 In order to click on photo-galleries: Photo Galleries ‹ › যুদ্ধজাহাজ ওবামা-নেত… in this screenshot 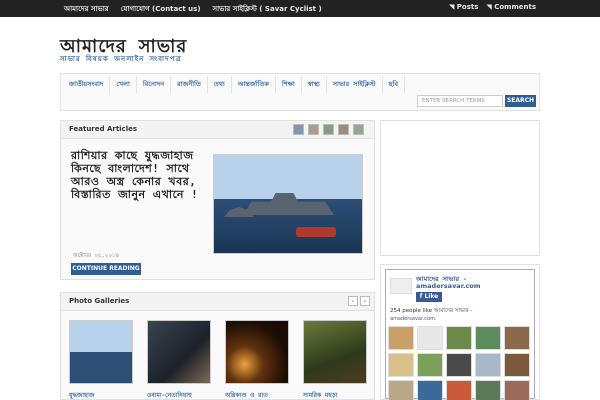, I will do `click(217, 346)`.